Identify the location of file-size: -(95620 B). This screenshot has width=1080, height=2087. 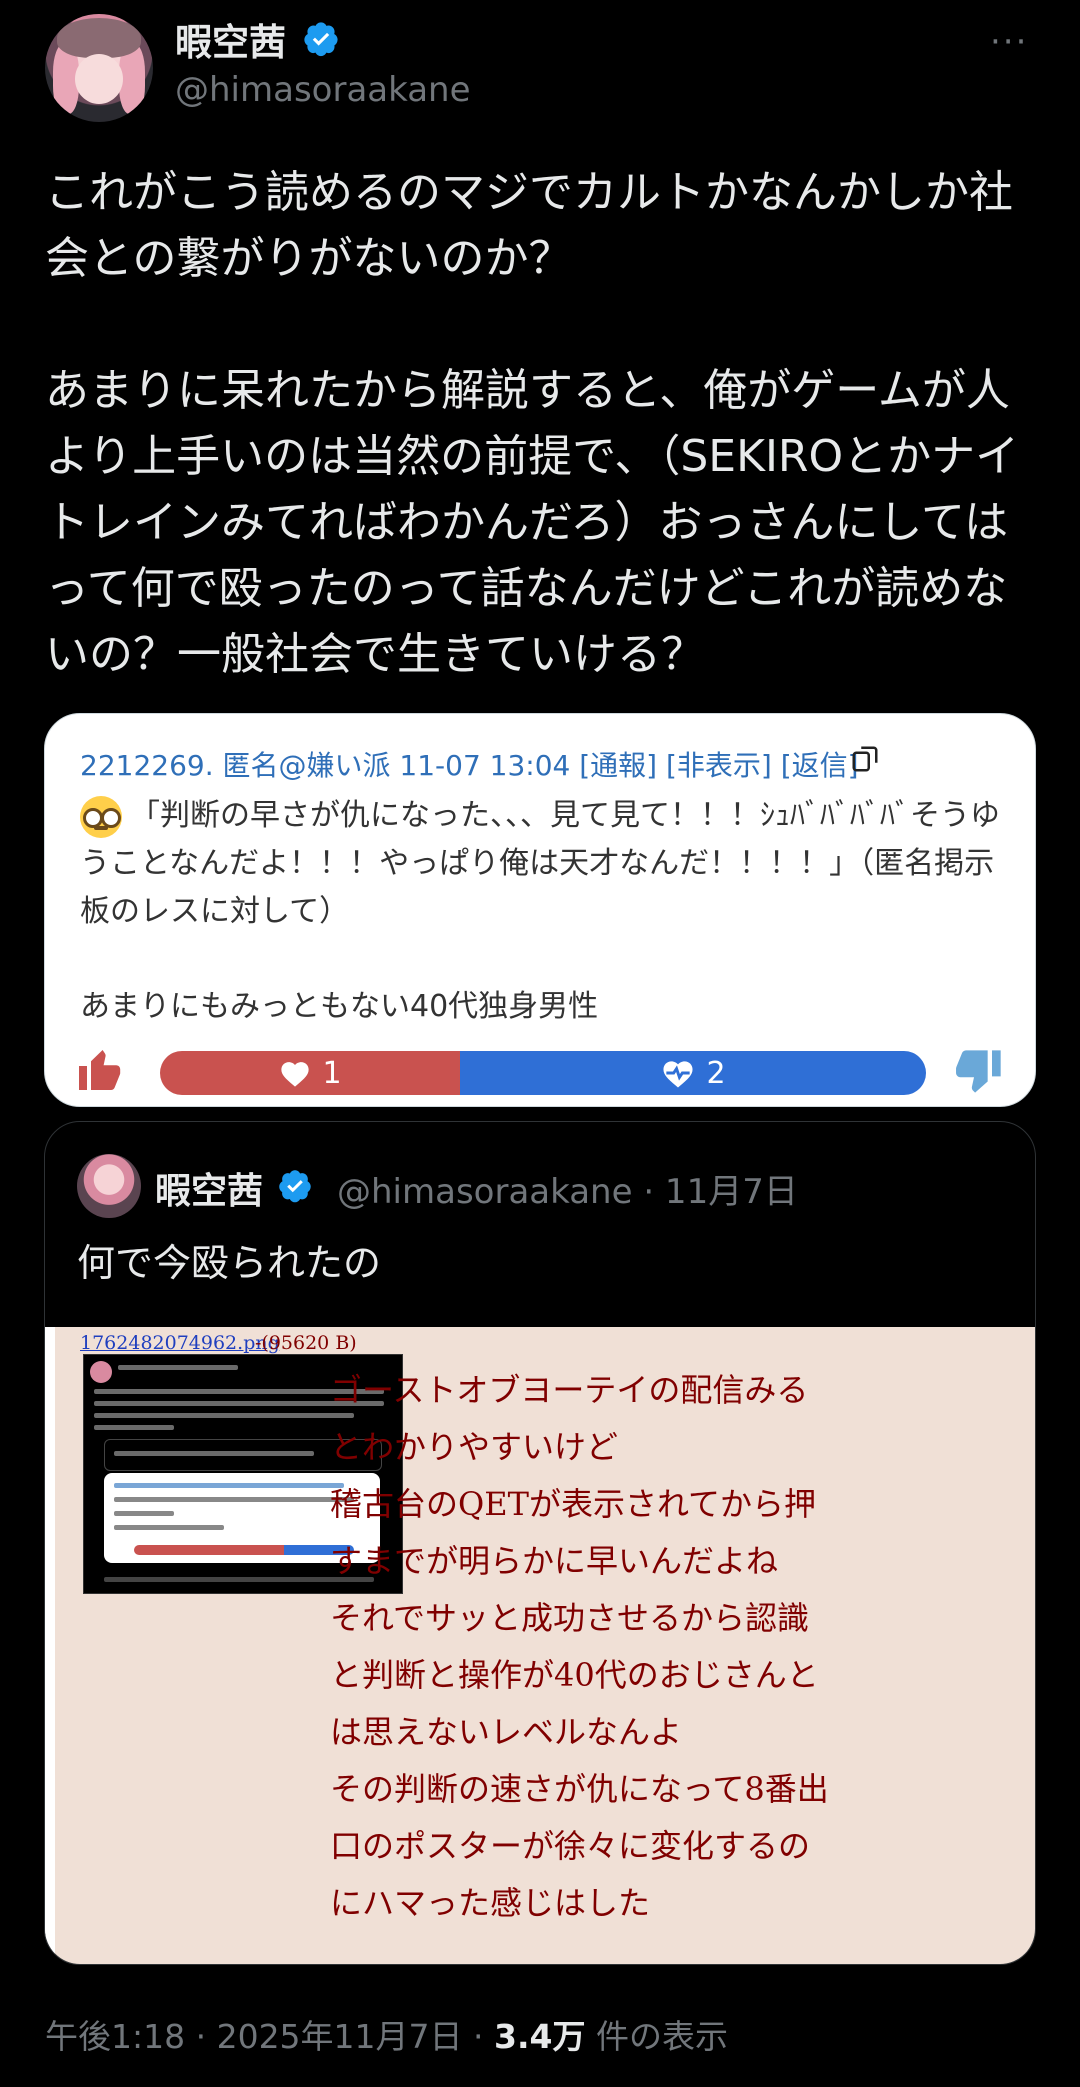
(306, 1343).